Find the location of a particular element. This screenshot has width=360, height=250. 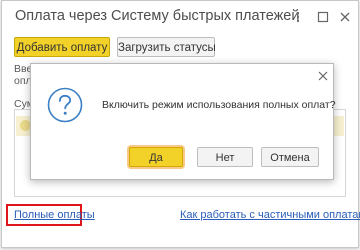

load-statuses-button: Загрузить статусы is located at coordinates (166, 47).